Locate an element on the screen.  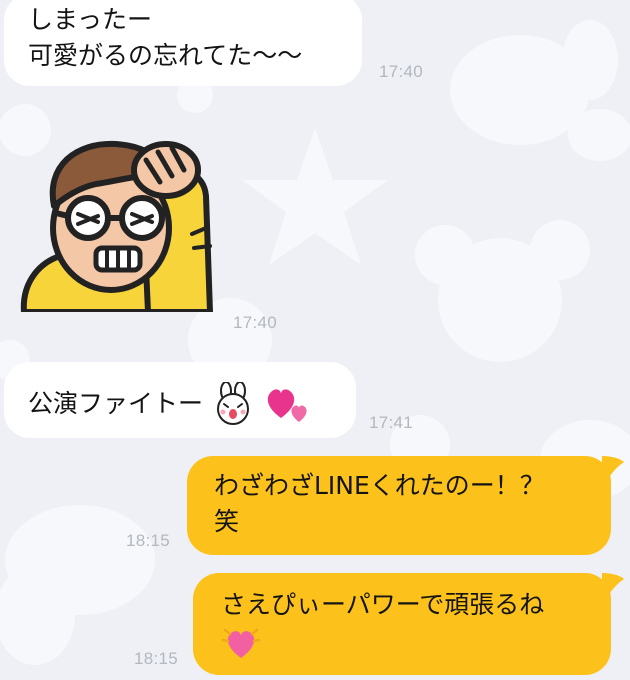
message-text-line: わざわざLINEくれたのー！？ is located at coordinates (379, 485).